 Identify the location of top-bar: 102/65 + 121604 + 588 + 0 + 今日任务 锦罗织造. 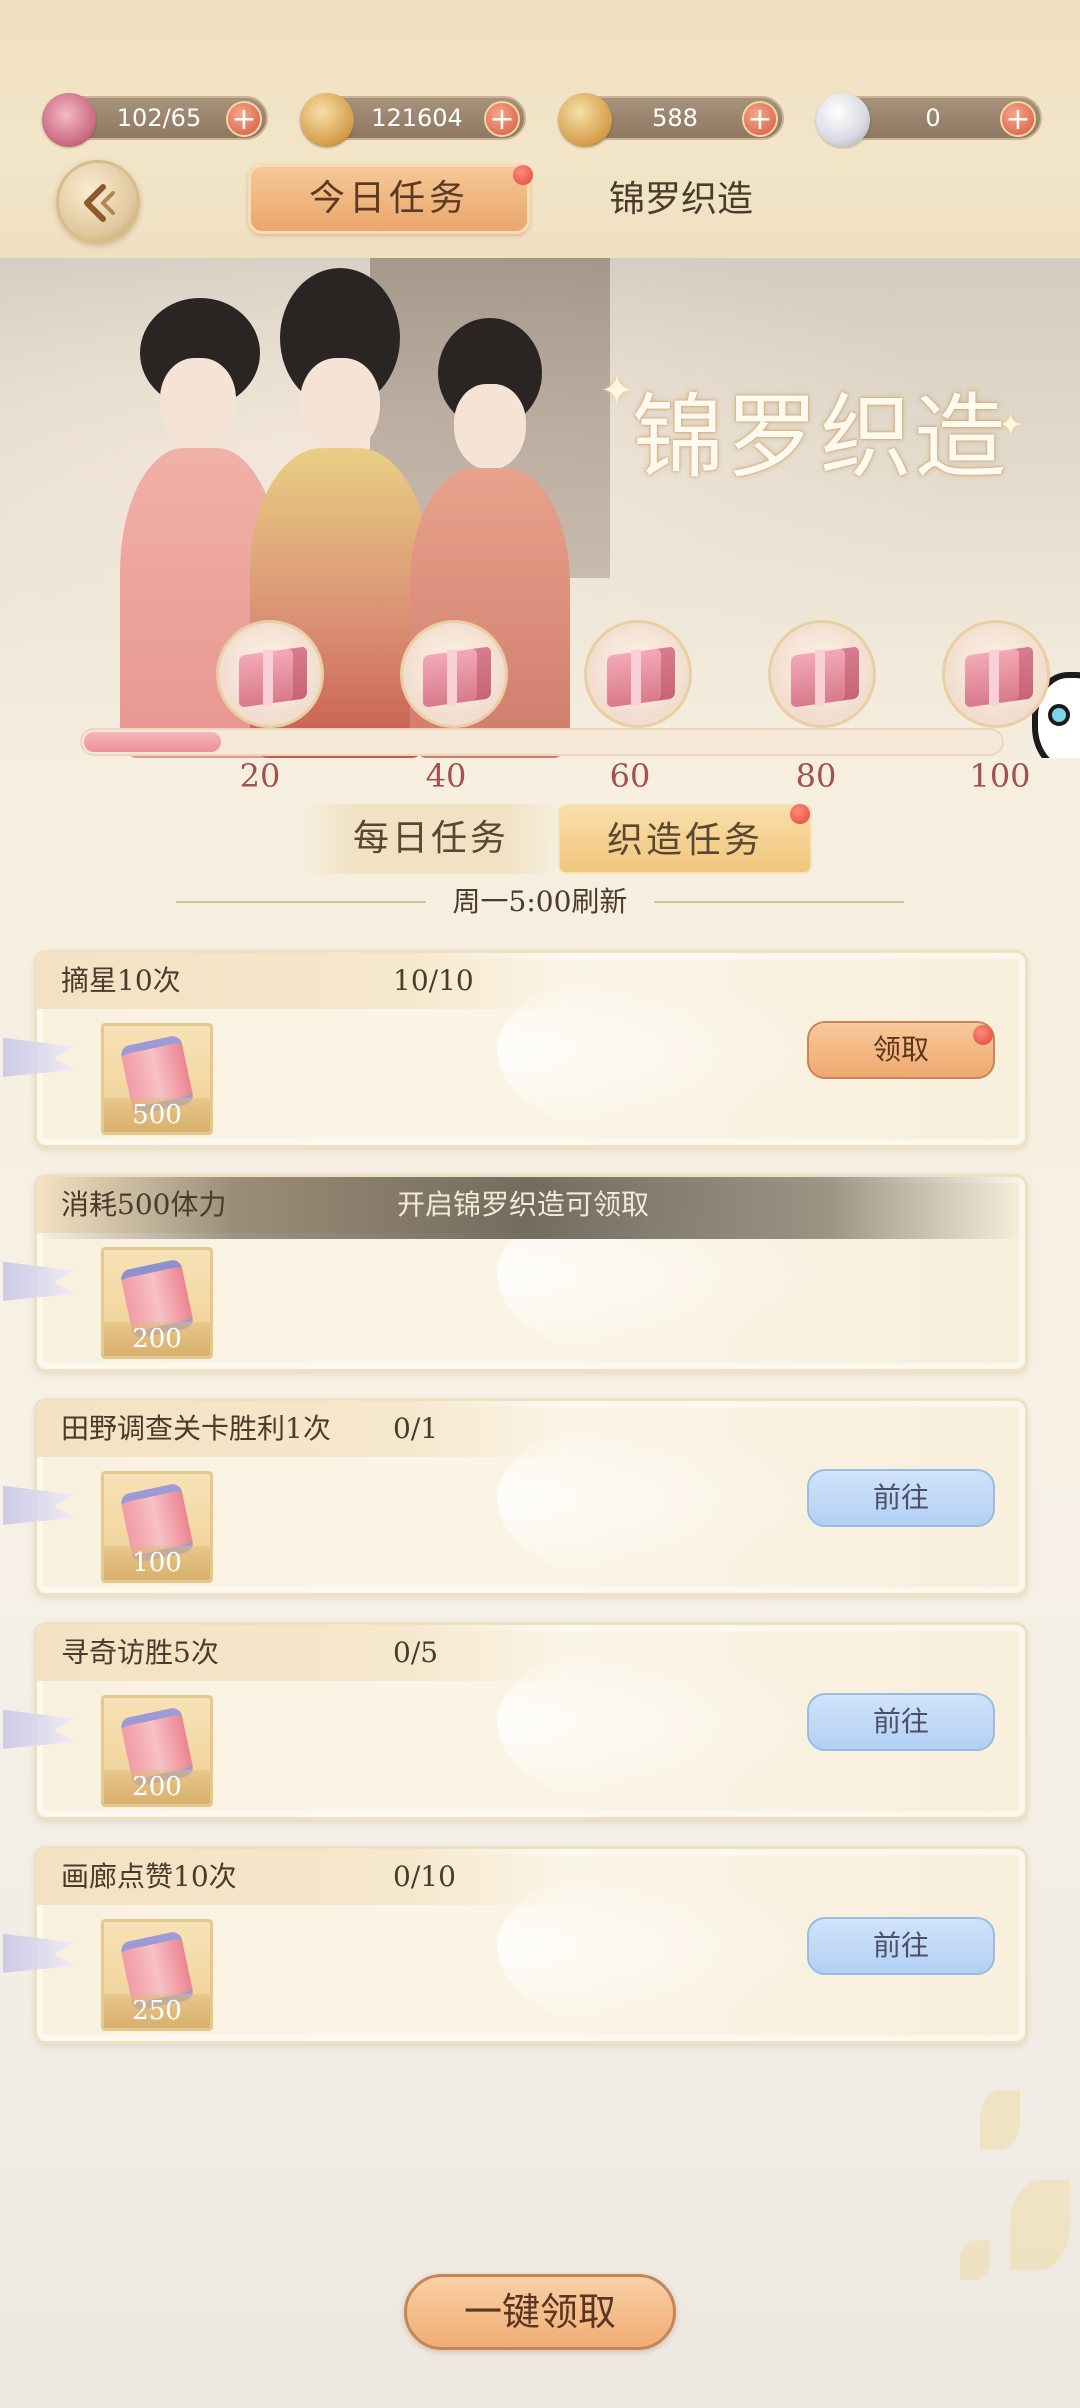
(540, 129).